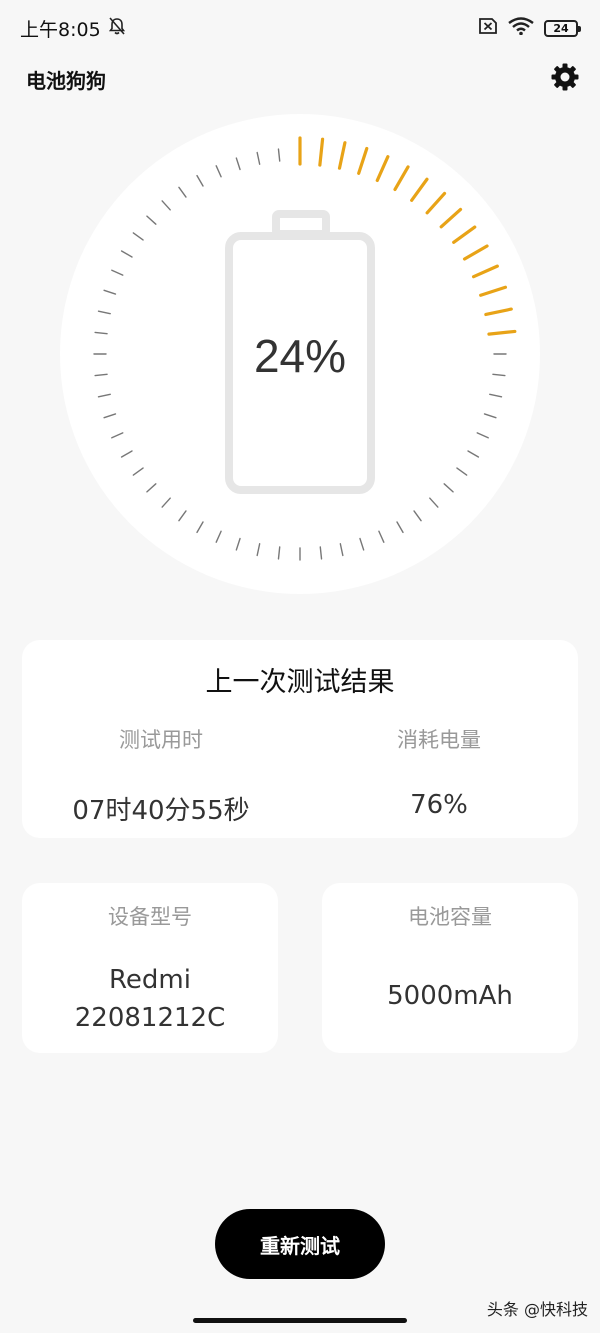 Image resolution: width=600 pixels, height=1333 pixels. Describe the element at coordinates (300, 79) in the screenshot. I see `app-bar: 电池狗狗` at that location.